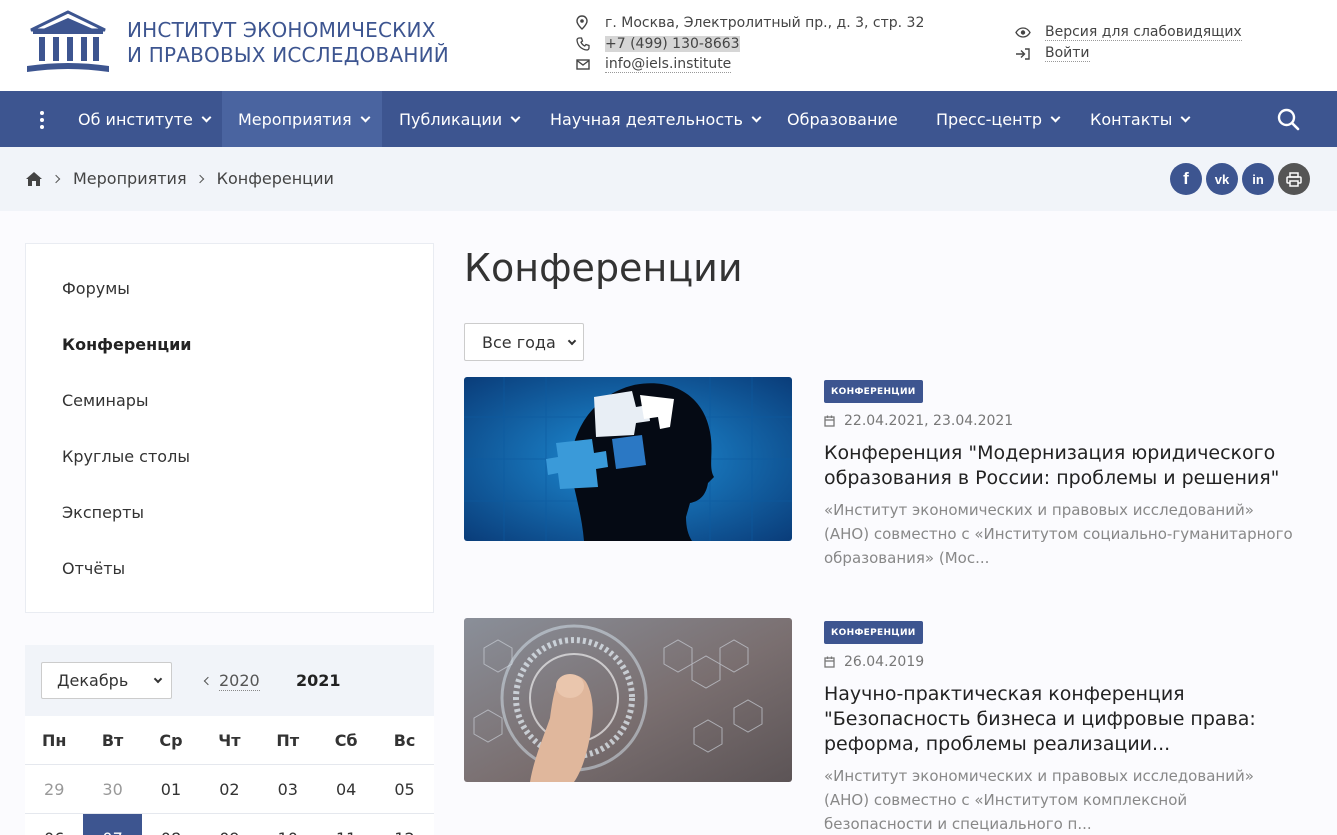 The width and height of the screenshot is (1337, 835). I want to click on printer-icon, so click(1294, 179).